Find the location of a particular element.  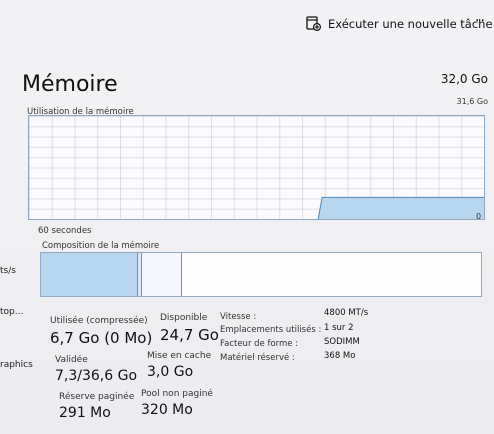

cached-stat: Mise en cache 3,0 Go is located at coordinates (179, 365).